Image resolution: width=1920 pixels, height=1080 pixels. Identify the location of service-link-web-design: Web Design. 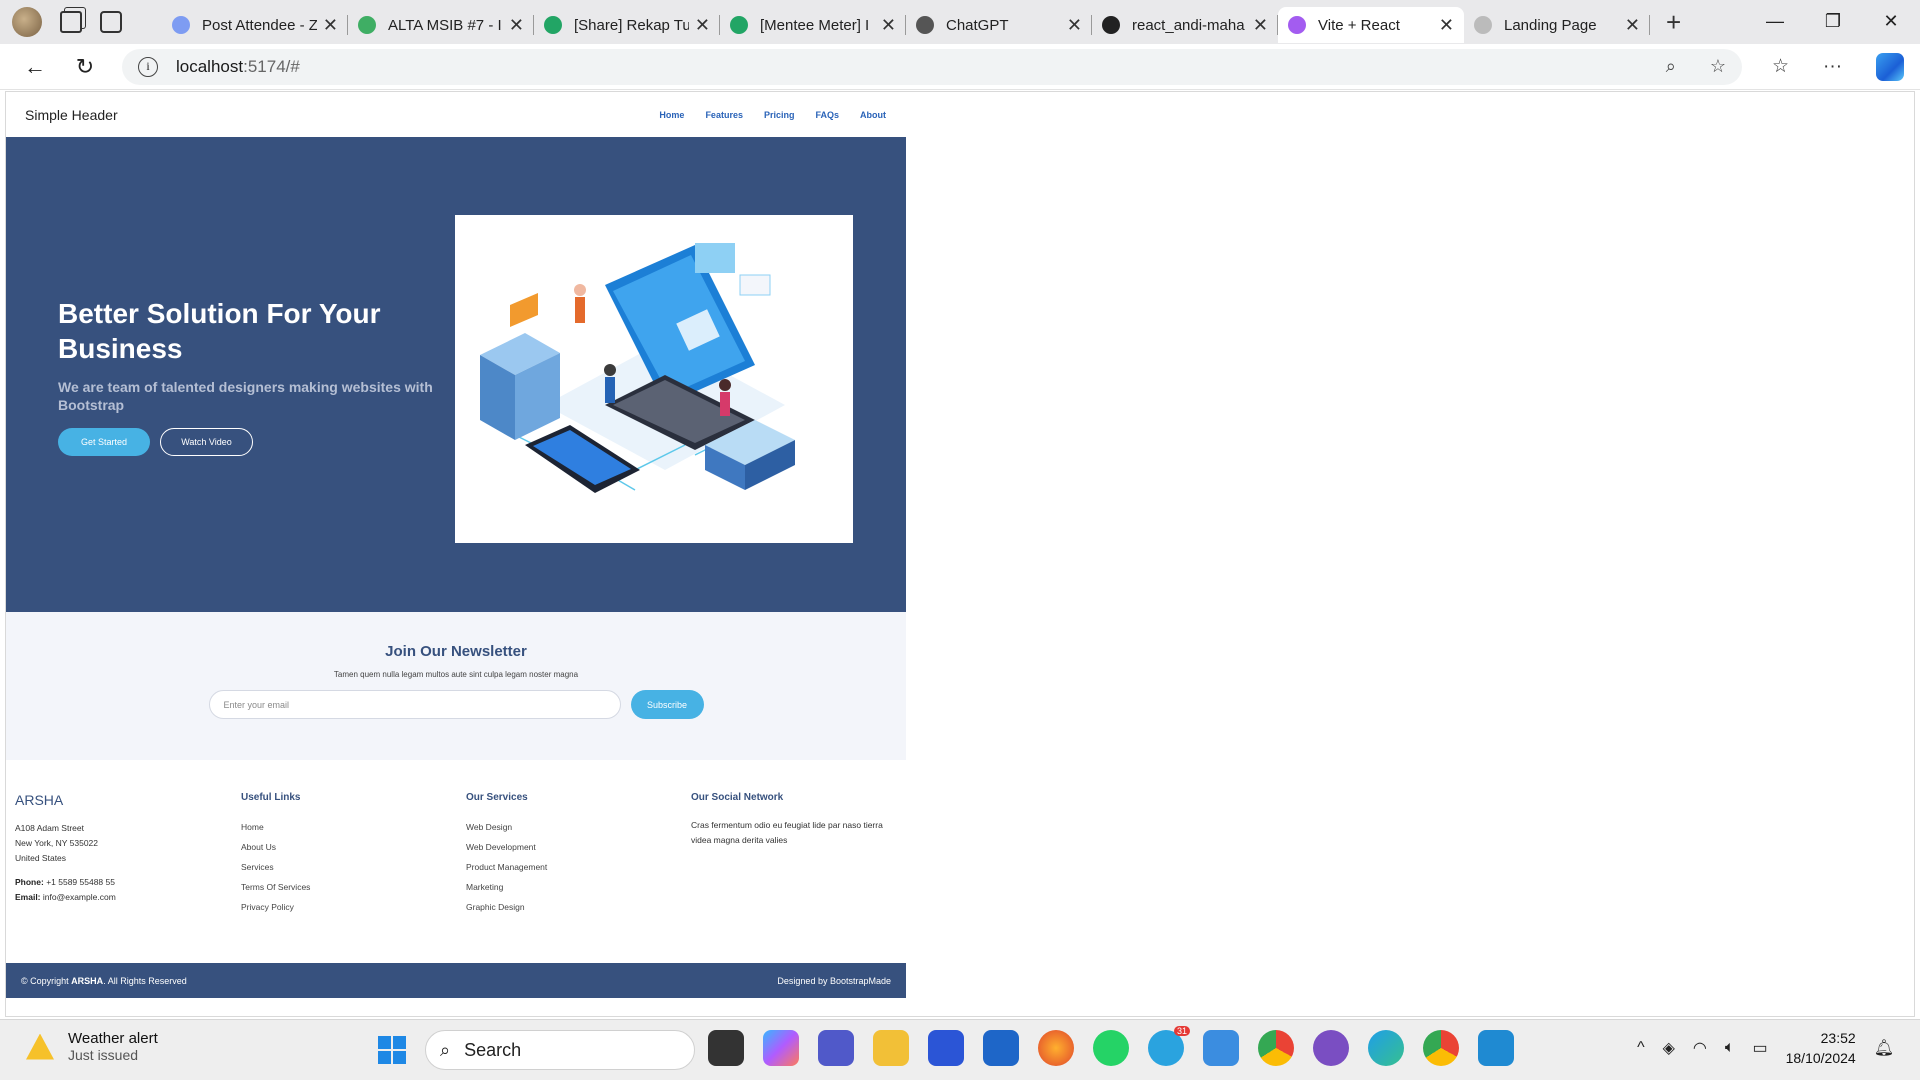
(571, 827).